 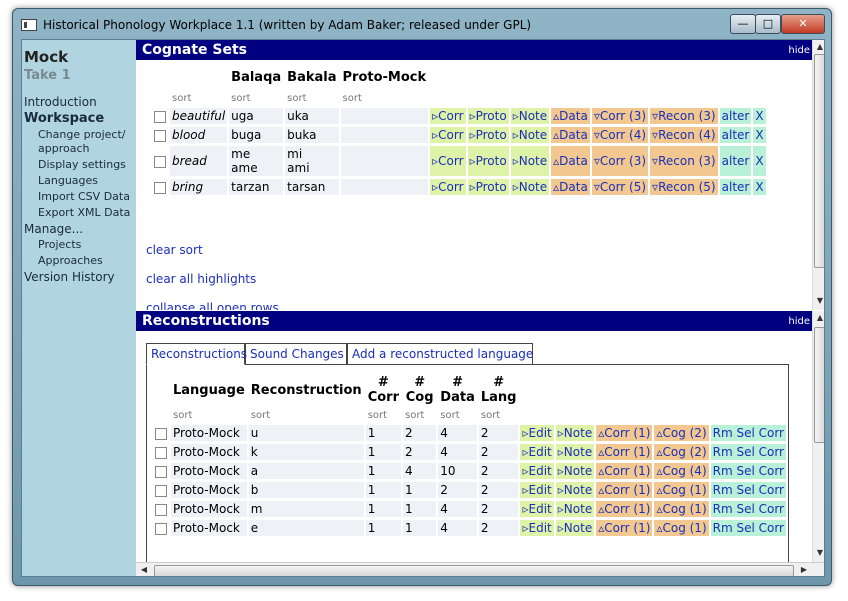 I want to click on close-button: ✕, so click(x=803, y=24).